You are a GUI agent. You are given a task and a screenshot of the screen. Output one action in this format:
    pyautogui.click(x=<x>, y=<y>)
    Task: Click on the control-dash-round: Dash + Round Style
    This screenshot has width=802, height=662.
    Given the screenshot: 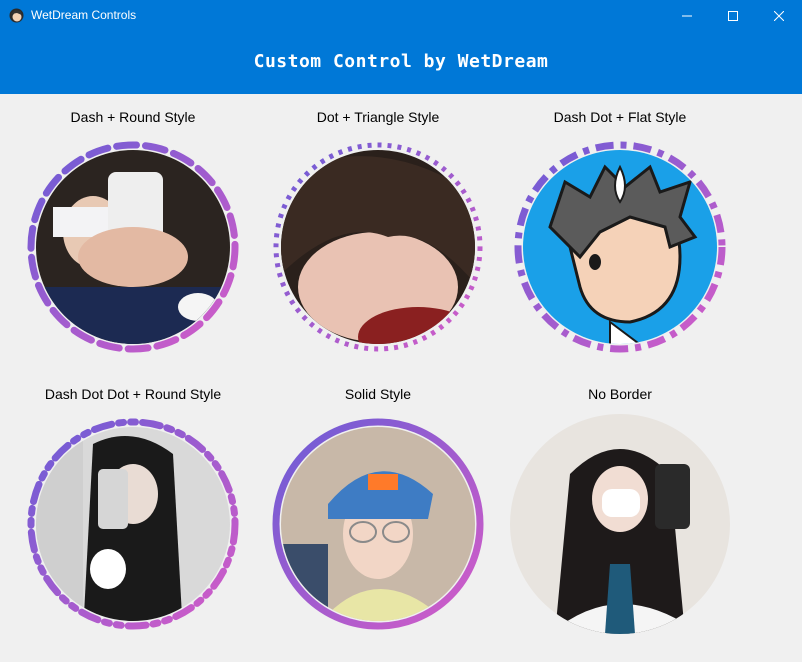 What is the action you would take?
    pyautogui.click(x=133, y=236)
    